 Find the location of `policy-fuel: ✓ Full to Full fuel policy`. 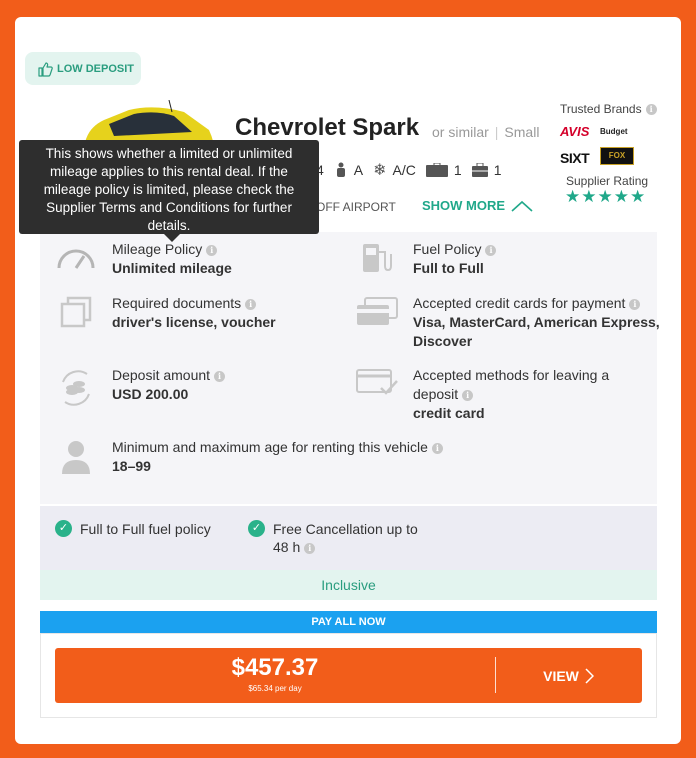

policy-fuel: ✓ Full to Full fuel policy is located at coordinates (133, 529).